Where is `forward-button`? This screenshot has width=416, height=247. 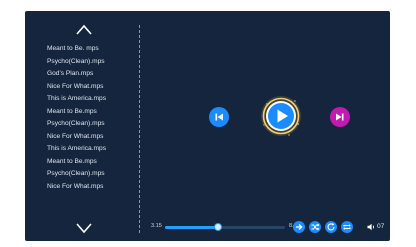 forward-button is located at coordinates (299, 227).